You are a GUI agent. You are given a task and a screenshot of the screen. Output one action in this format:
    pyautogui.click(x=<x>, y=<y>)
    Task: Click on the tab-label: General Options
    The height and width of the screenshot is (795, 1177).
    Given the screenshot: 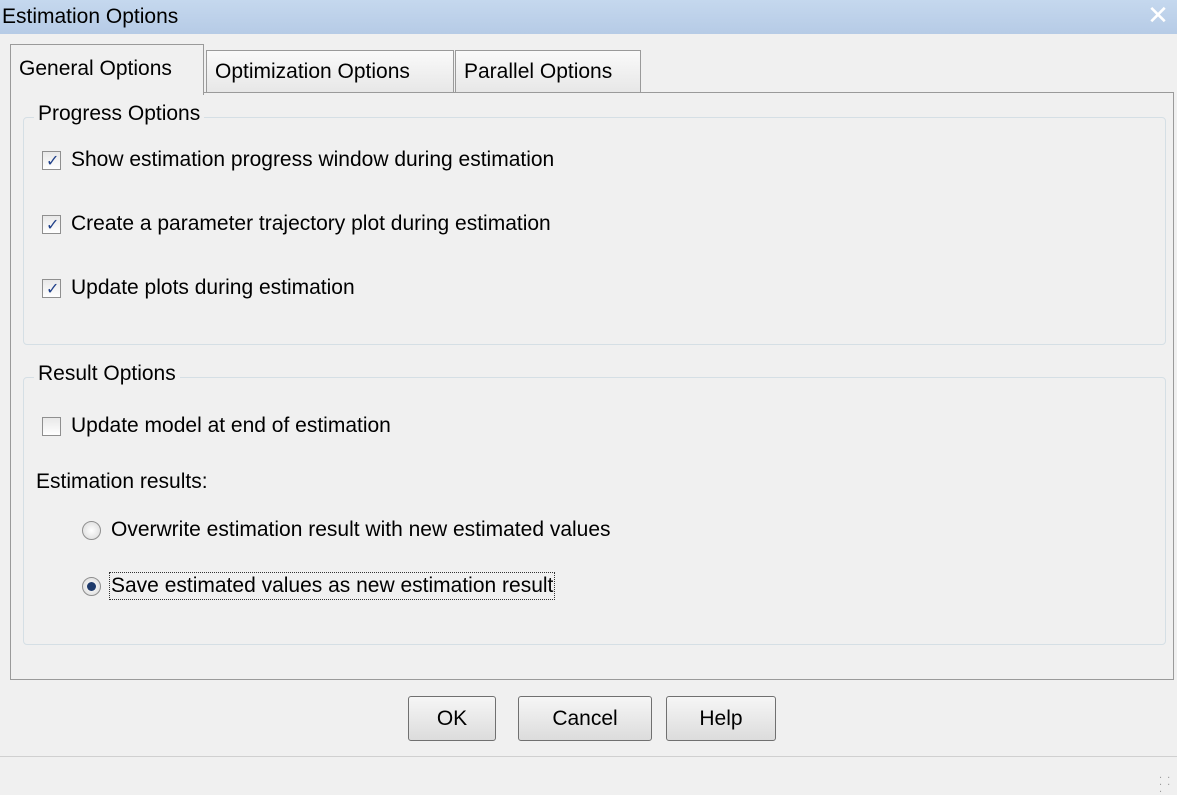 What is the action you would take?
    pyautogui.click(x=95, y=68)
    